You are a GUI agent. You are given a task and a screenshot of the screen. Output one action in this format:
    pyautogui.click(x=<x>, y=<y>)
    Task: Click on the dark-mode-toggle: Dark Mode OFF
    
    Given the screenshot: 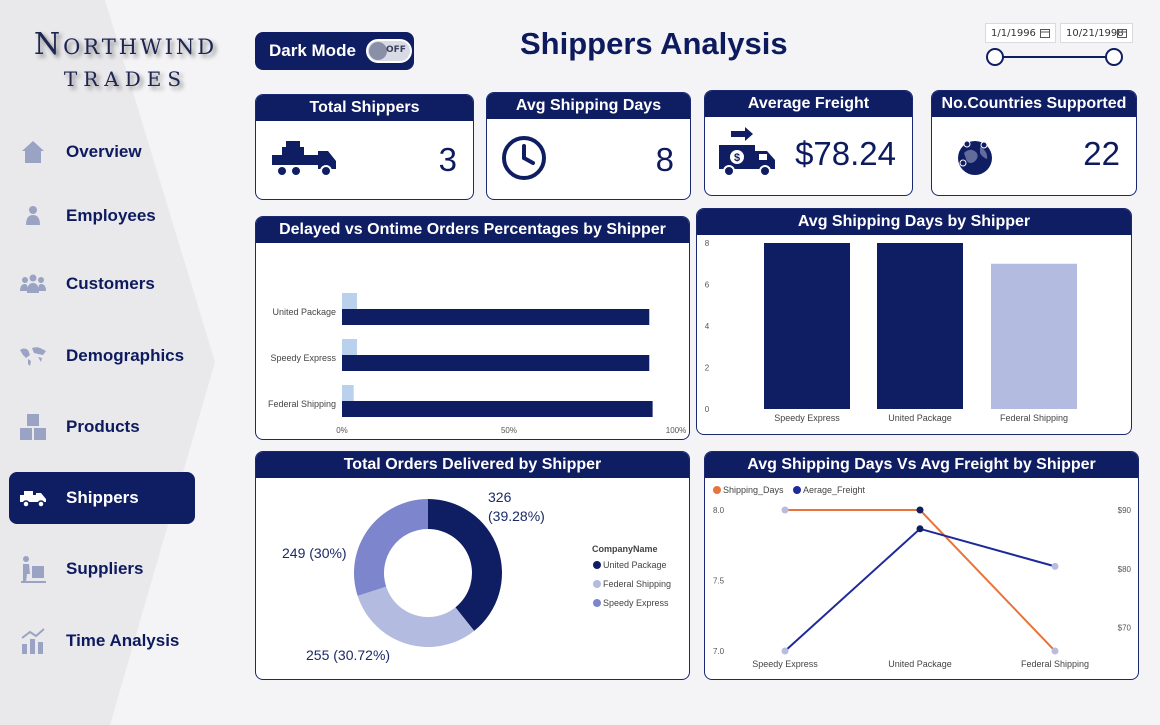 What is the action you would take?
    pyautogui.click(x=334, y=51)
    